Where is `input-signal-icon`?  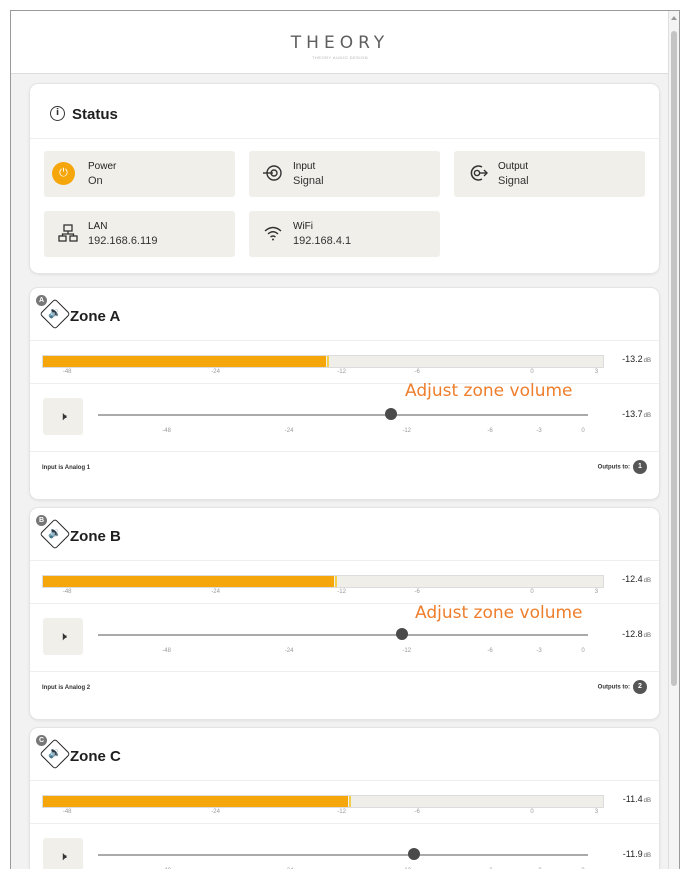
input-signal-icon is located at coordinates (273, 174).